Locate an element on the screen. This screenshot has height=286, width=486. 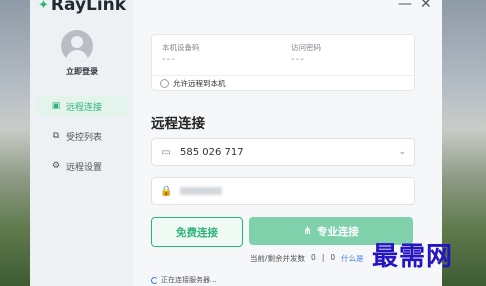
masked-password is located at coordinates (201, 191).